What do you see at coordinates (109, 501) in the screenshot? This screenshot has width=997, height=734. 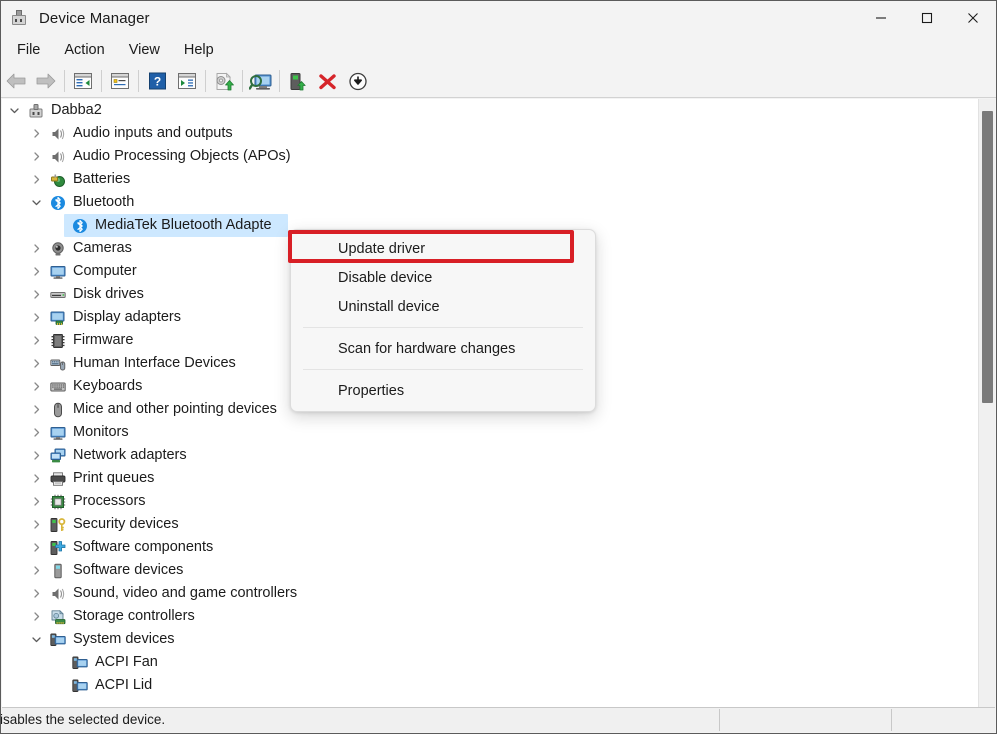 I see `tree-item-label: Processors` at bounding box center [109, 501].